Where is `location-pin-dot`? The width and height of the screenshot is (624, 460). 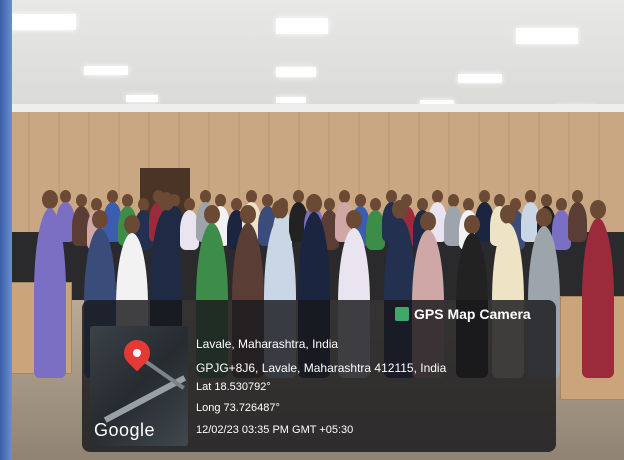
location-pin-dot is located at coordinates (137, 353).